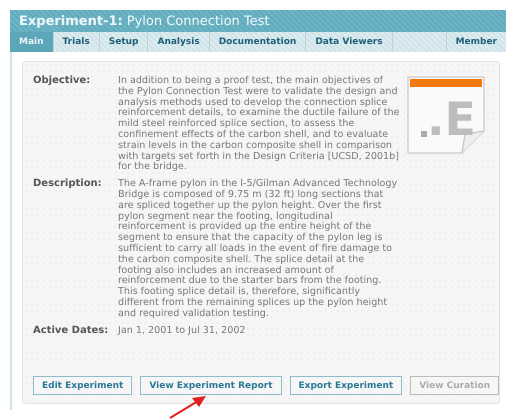  Describe the element at coordinates (71, 21) in the screenshot. I see `experiment-id: Experiment-1:` at that location.